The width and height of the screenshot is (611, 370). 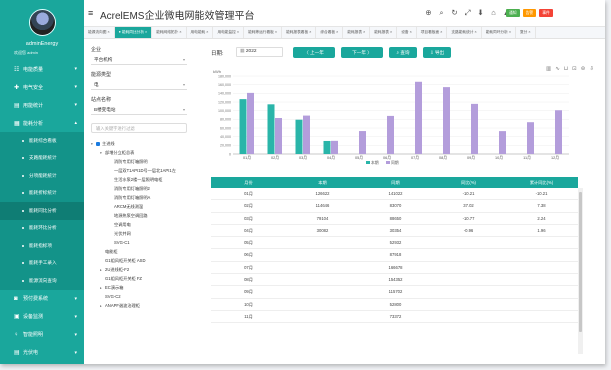 I want to click on table-scrollbar, so click(x=580, y=271).